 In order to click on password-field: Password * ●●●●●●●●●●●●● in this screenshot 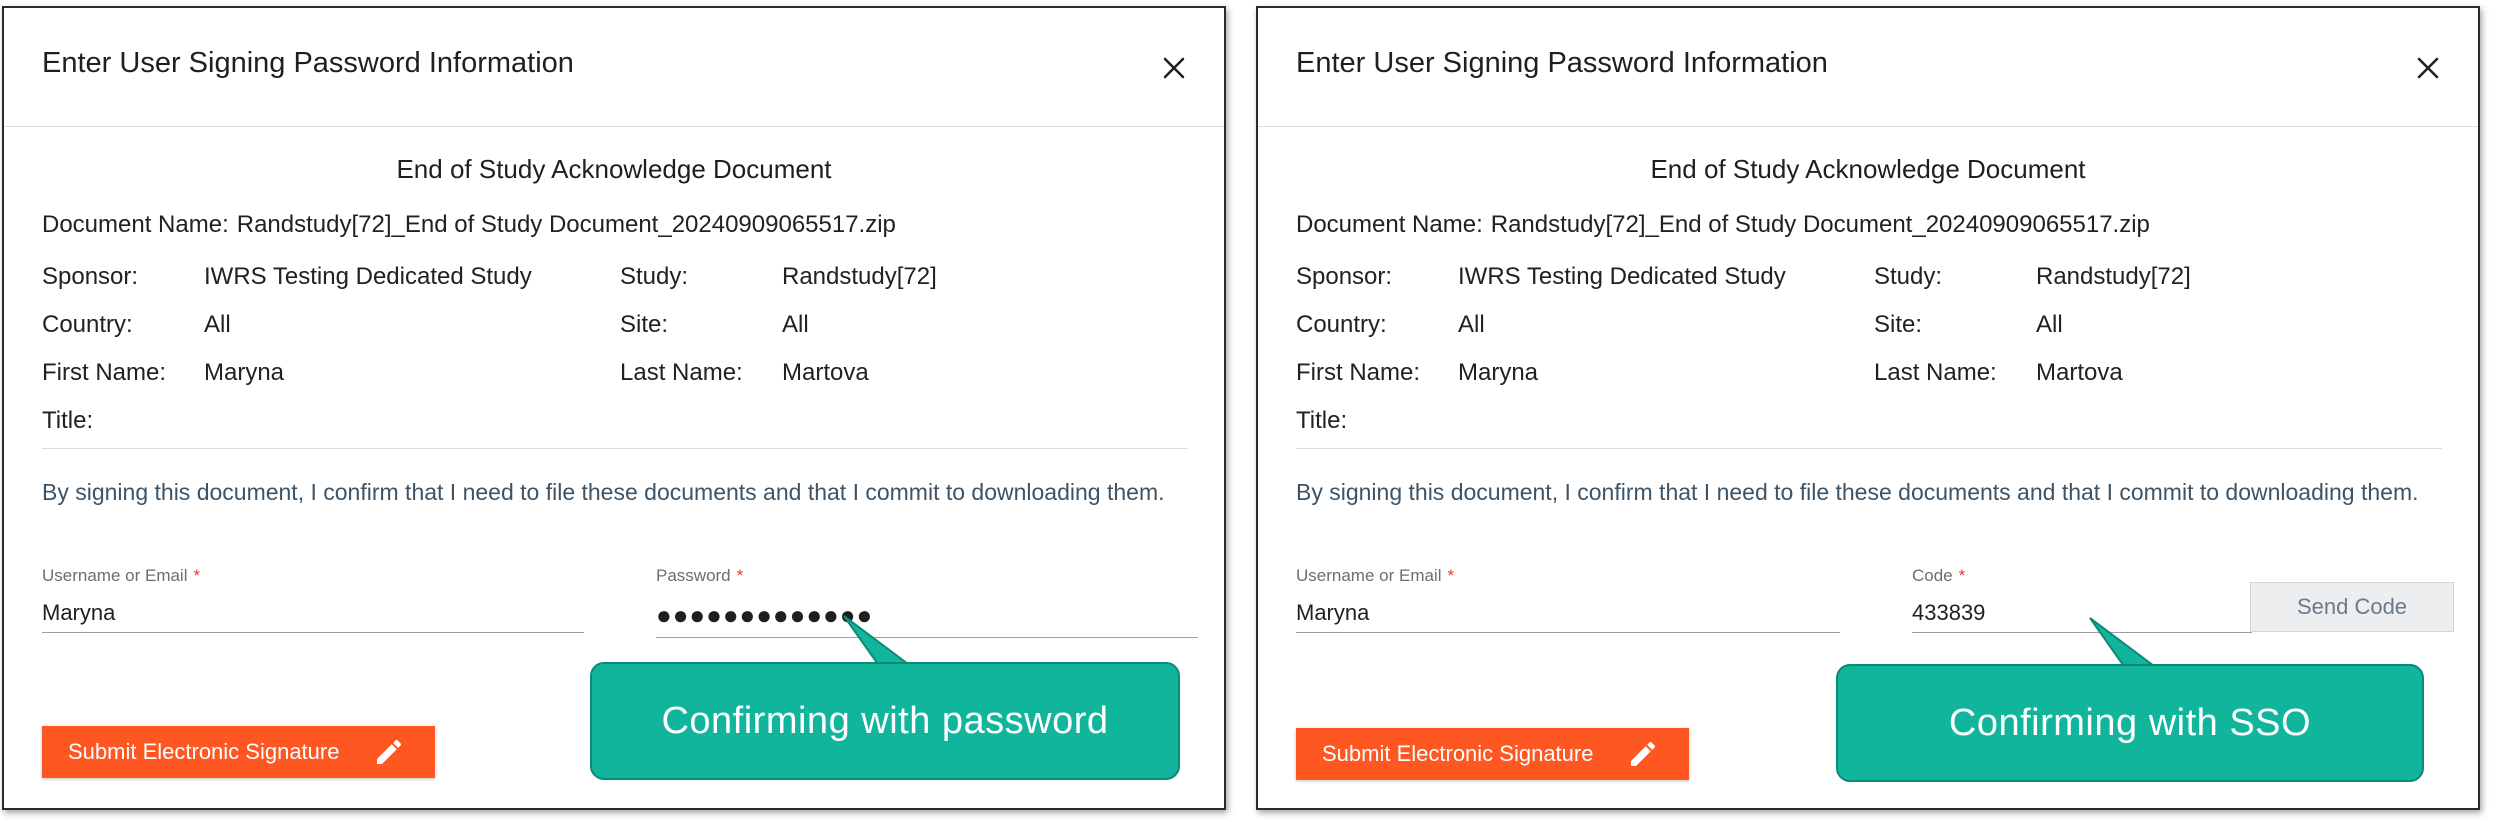, I will do `click(927, 602)`.